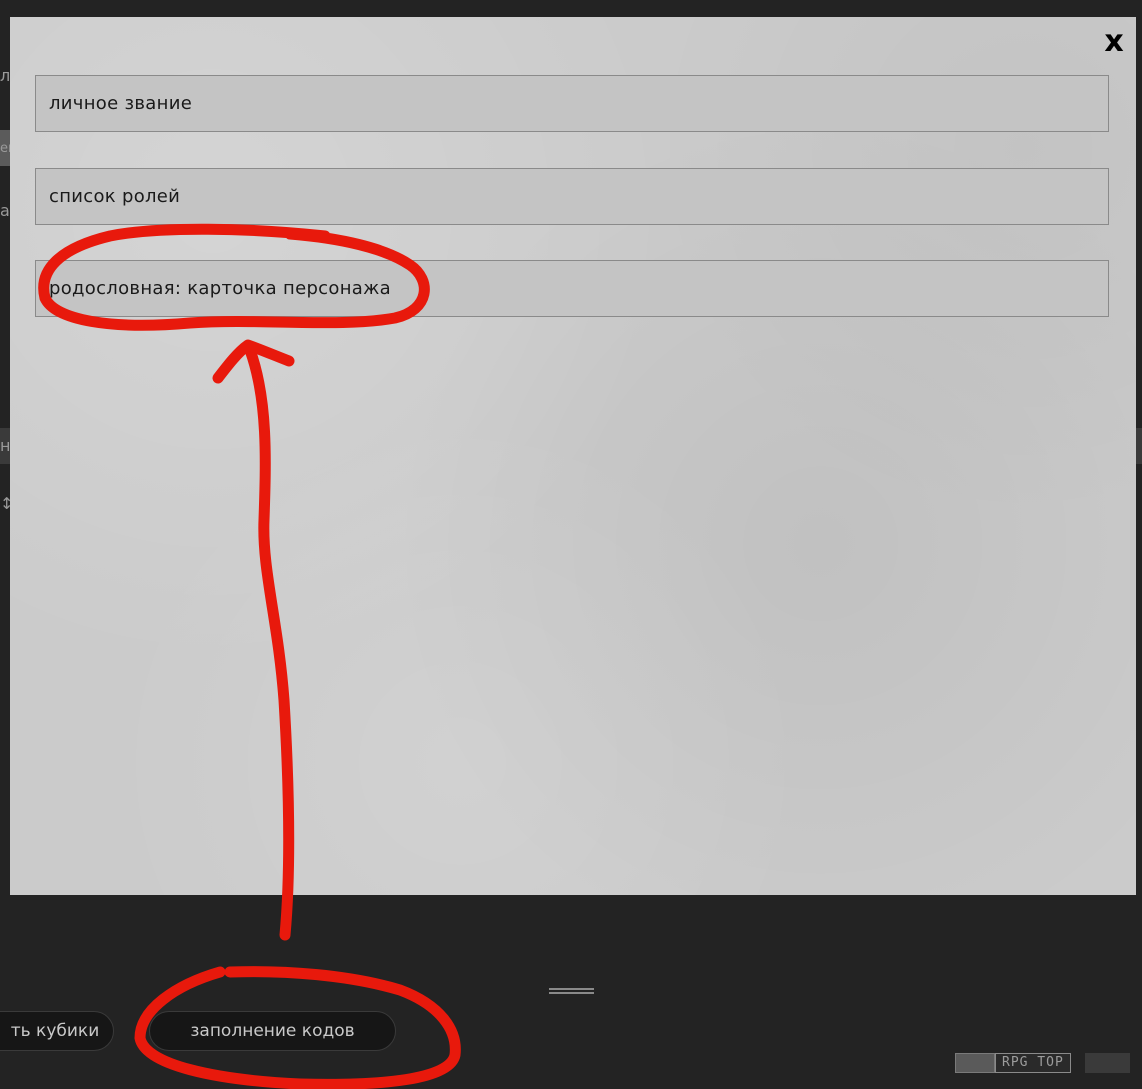 The width and height of the screenshot is (1142, 1089). Describe the element at coordinates (1033, 1063) in the screenshot. I see `rpg-top-label: RPG TOP` at that location.